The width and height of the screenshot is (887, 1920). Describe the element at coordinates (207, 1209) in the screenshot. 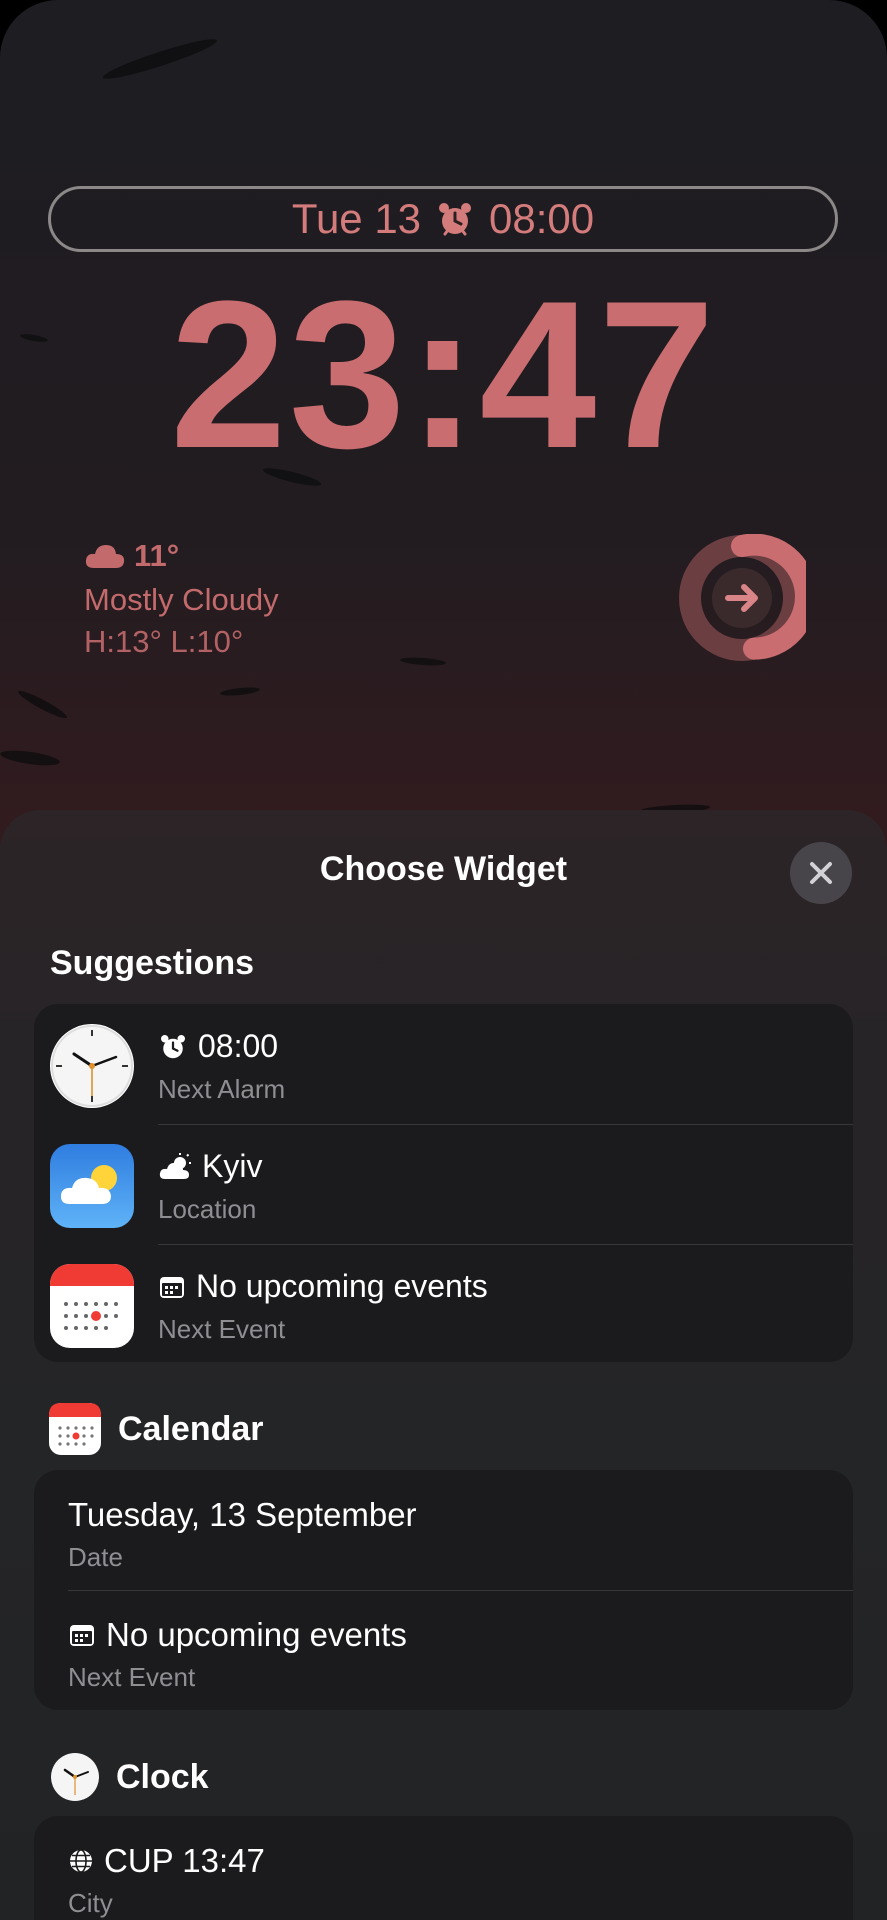

I see `suggestion-subtitle: Location` at that location.